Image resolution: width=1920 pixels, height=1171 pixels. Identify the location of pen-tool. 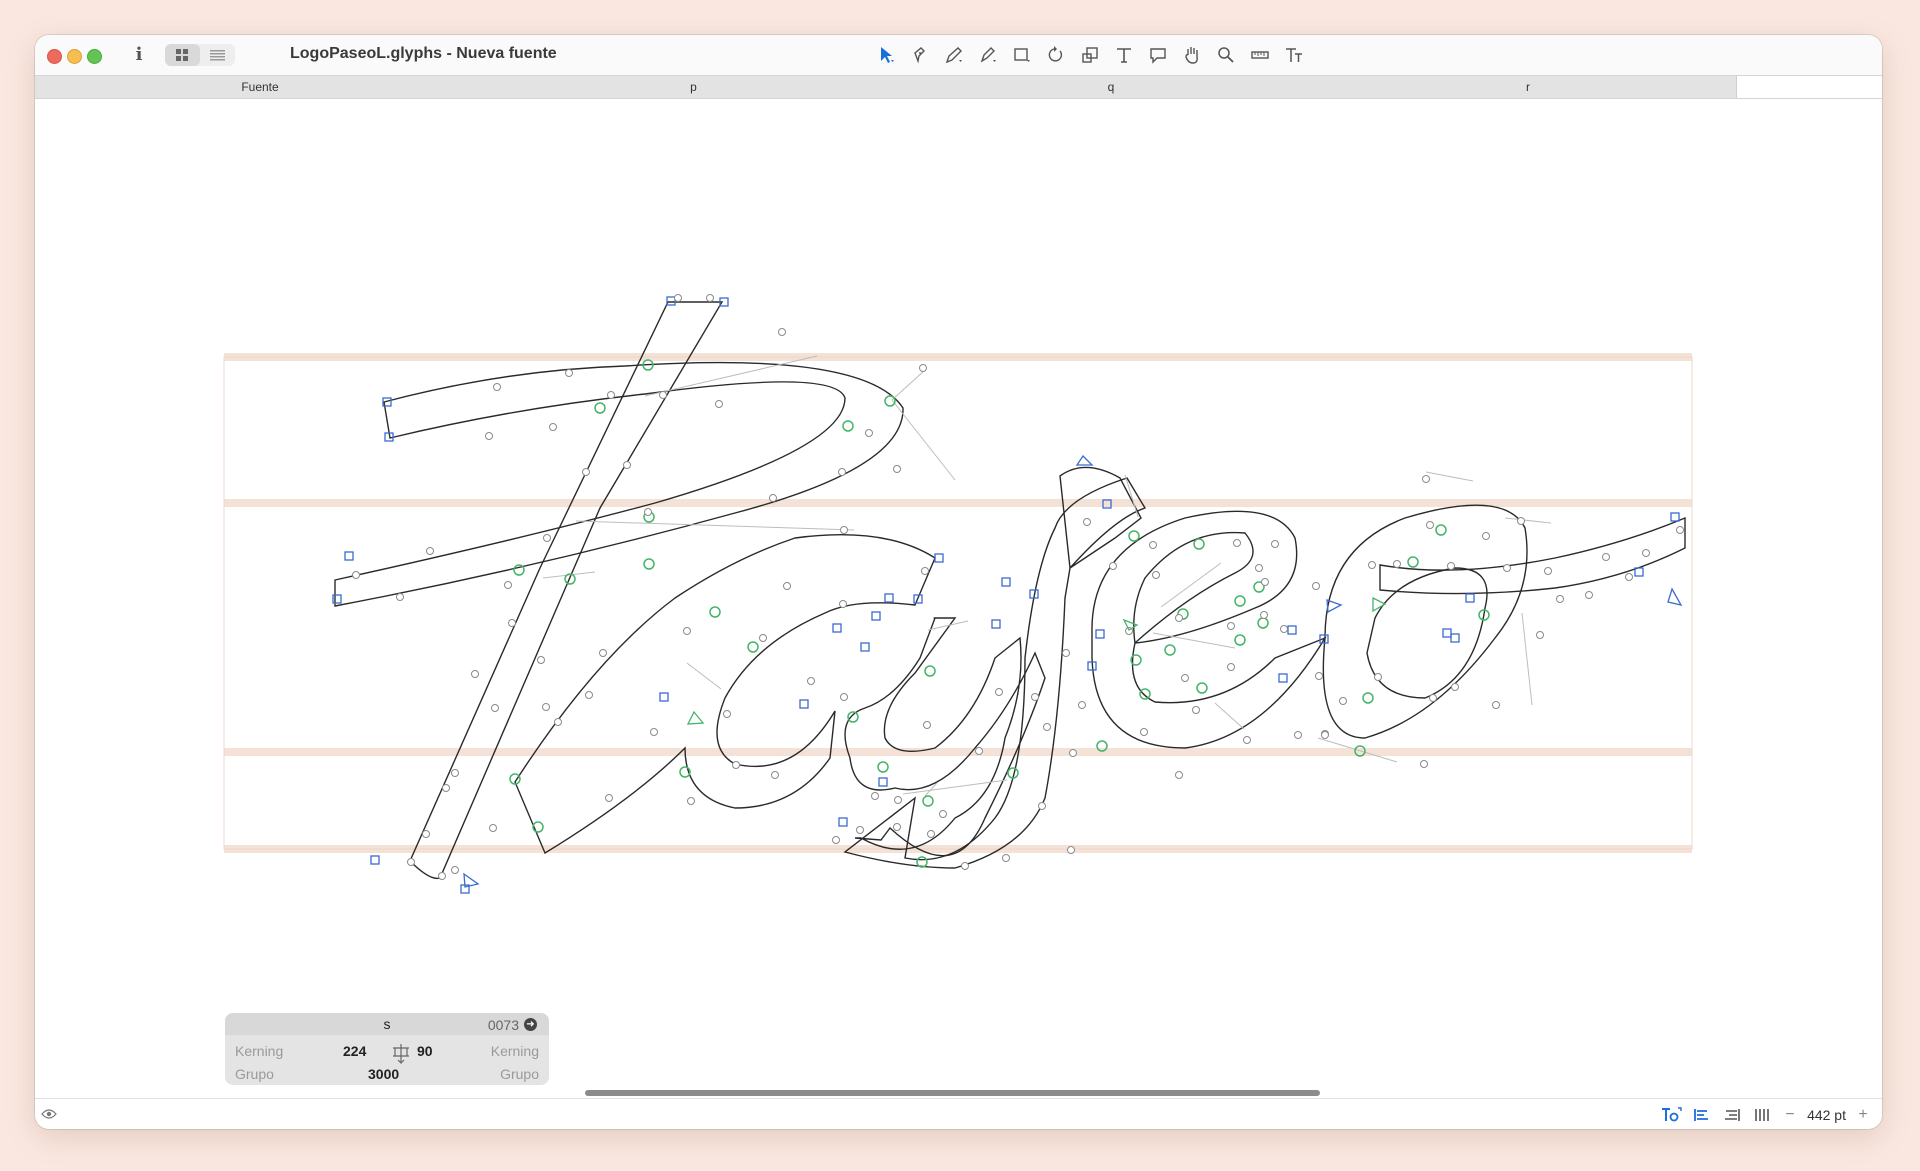
(954, 55).